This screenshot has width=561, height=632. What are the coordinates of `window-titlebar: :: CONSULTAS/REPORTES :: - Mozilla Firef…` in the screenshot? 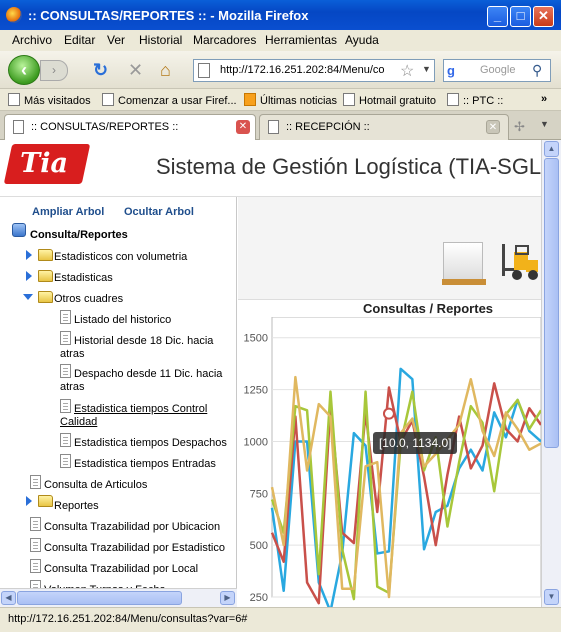 It's located at (280, 15).